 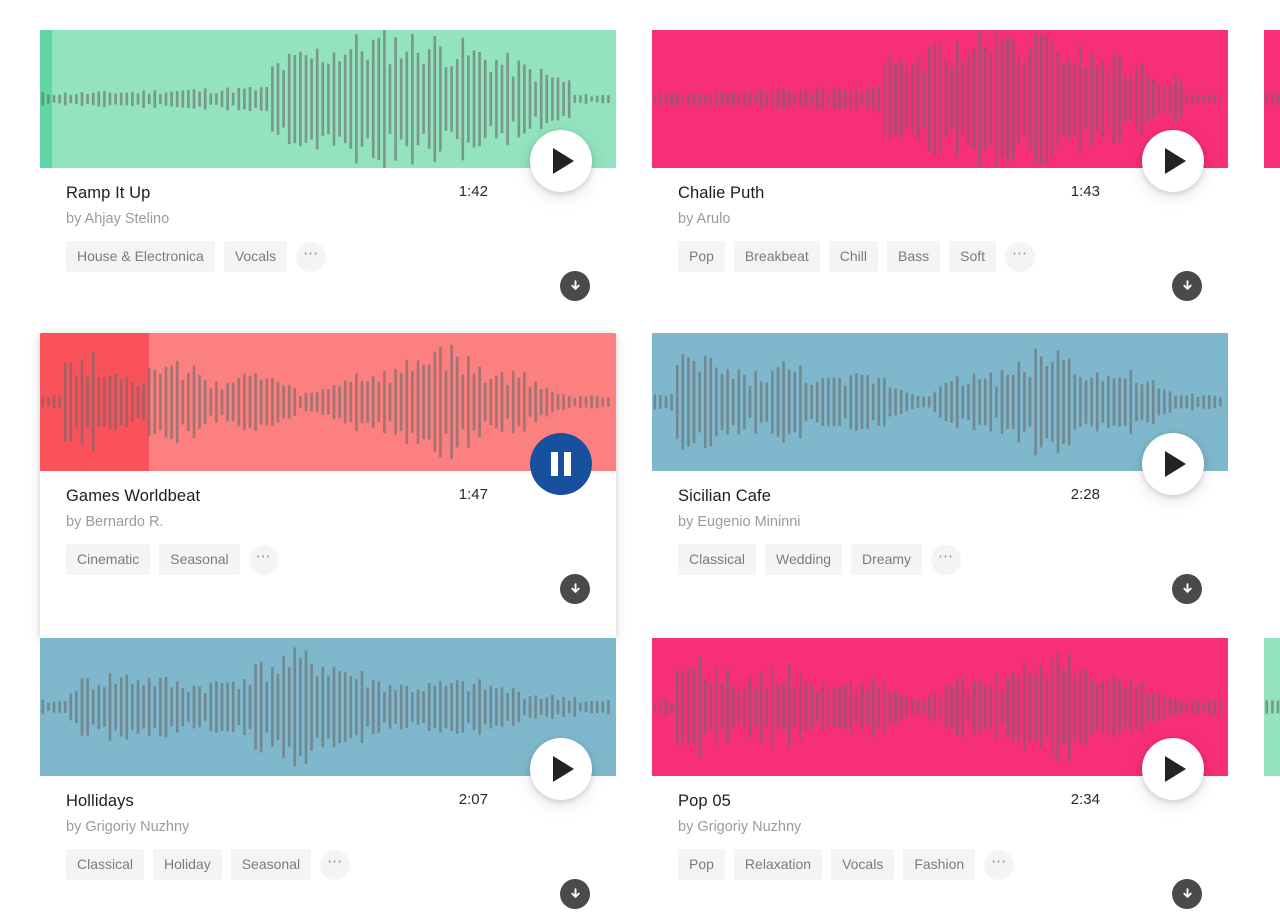 What do you see at coordinates (133, 496) in the screenshot?
I see `track-title: Games Worldbeat` at bounding box center [133, 496].